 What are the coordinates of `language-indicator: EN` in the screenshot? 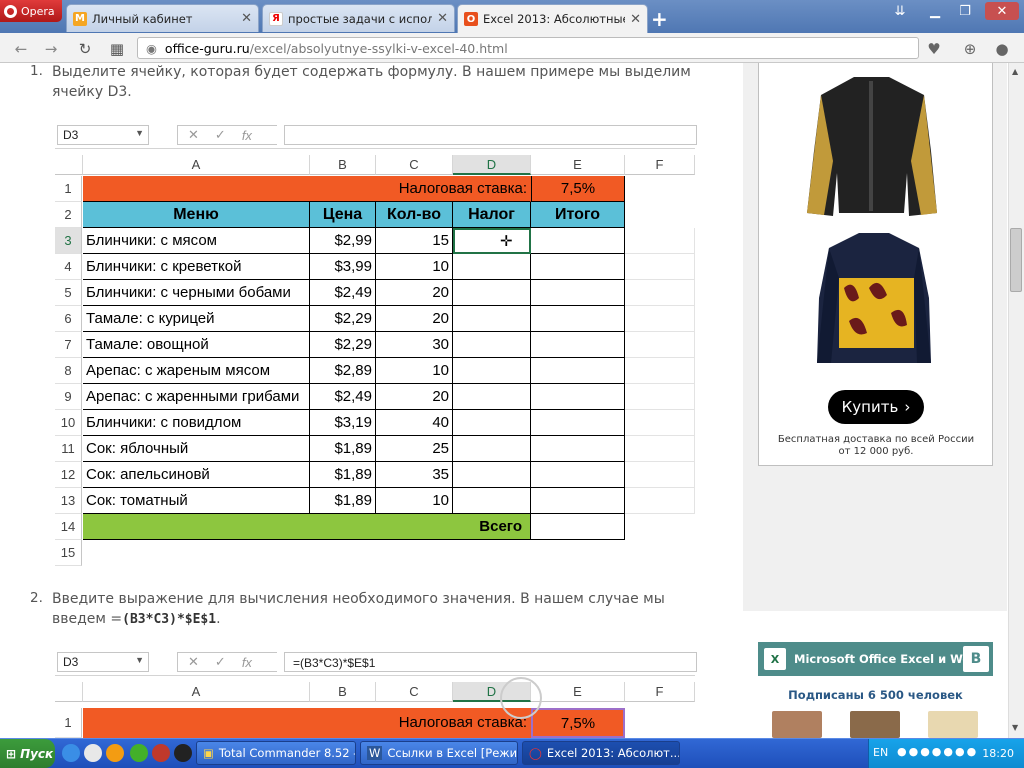 It's located at (880, 752).